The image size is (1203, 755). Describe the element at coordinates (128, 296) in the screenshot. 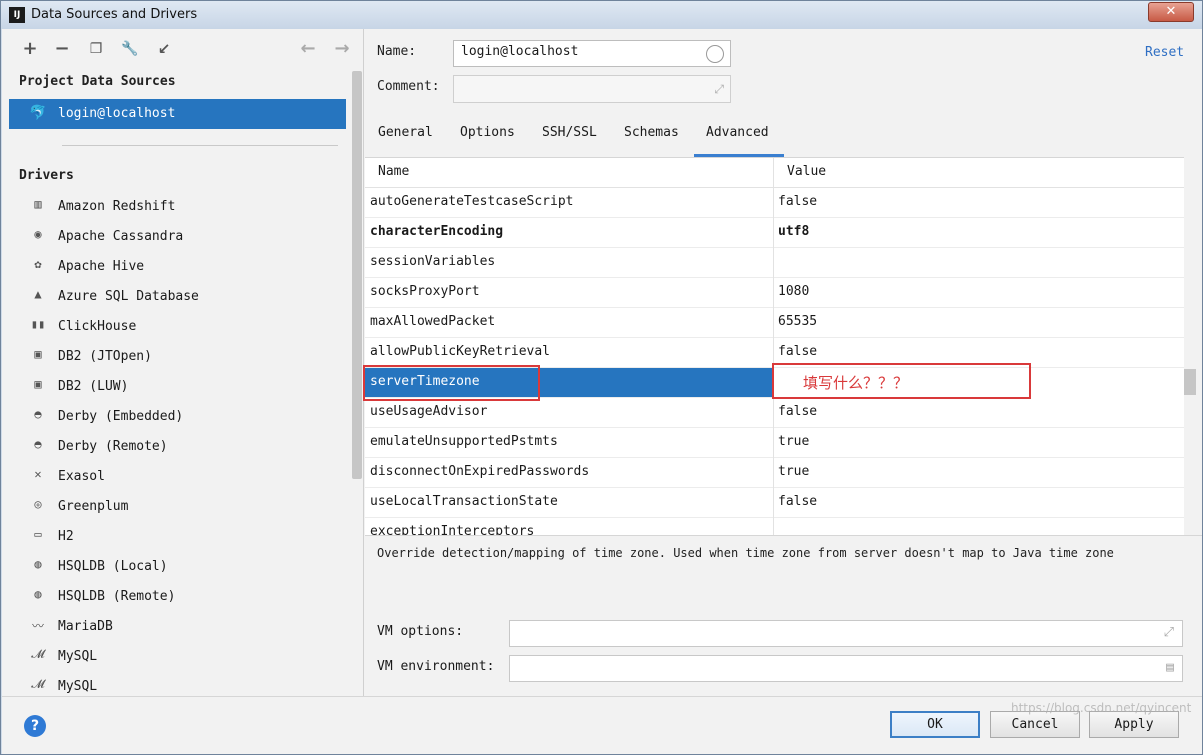

I see `driver-label: Azure SQL Database` at that location.